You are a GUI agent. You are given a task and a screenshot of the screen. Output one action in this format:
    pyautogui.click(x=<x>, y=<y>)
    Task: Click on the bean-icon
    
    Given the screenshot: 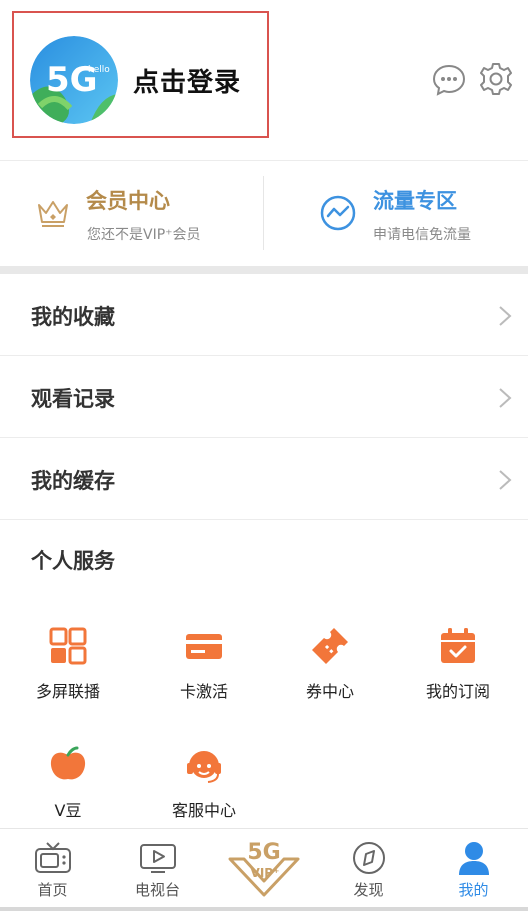 What is the action you would take?
    pyautogui.click(x=68, y=765)
    